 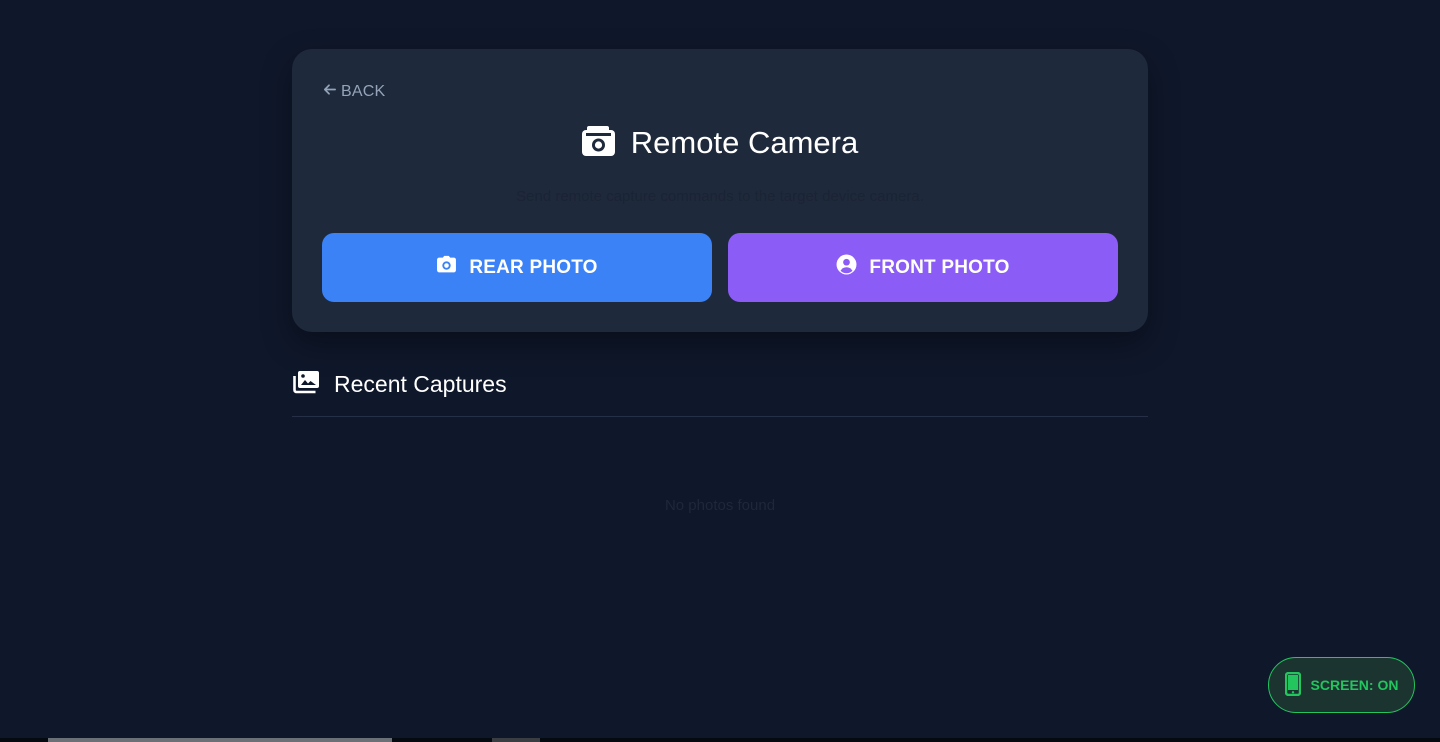 I want to click on arrow-left-icon, so click(x=329, y=92).